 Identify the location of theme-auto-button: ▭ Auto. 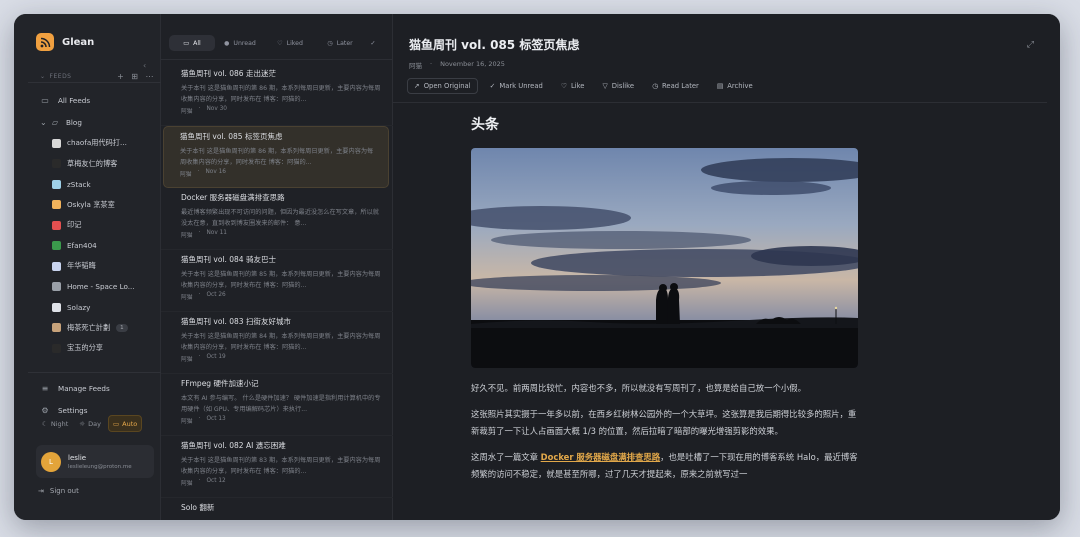
(125, 423).